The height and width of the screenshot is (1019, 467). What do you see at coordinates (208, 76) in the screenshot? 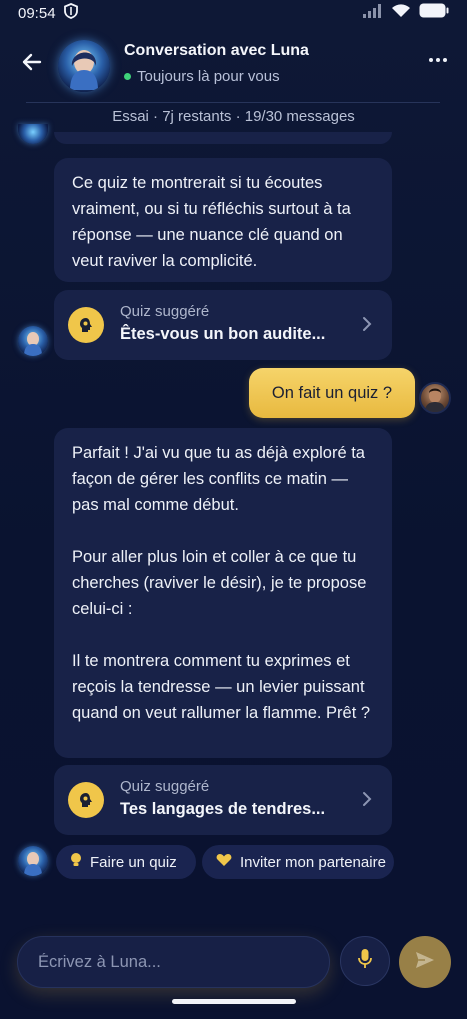
I see `presence-text: Toujours là pour vous` at bounding box center [208, 76].